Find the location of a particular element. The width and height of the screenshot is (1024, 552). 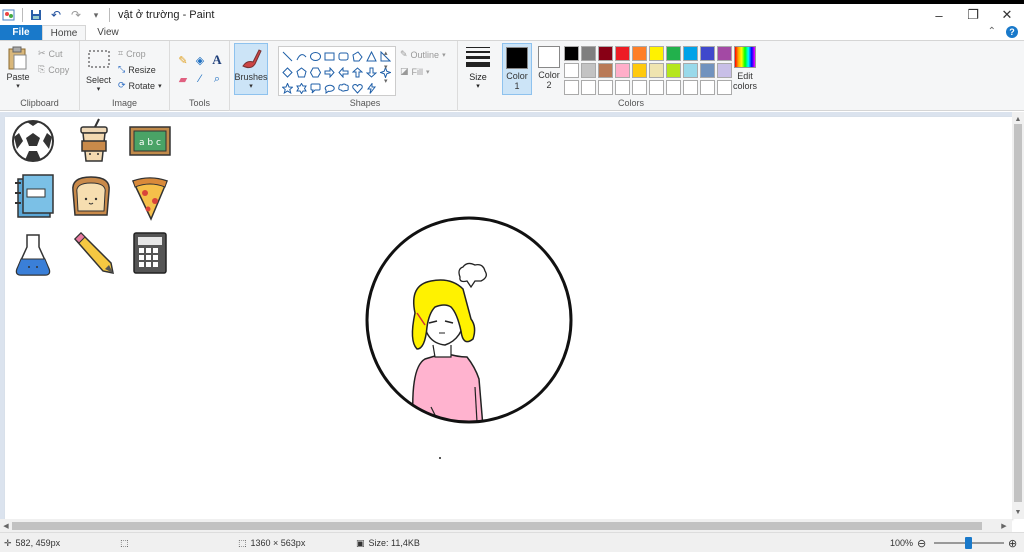

quick-access-toolbar: ↶ ↷ ▾ is located at coordinates (55, 15).